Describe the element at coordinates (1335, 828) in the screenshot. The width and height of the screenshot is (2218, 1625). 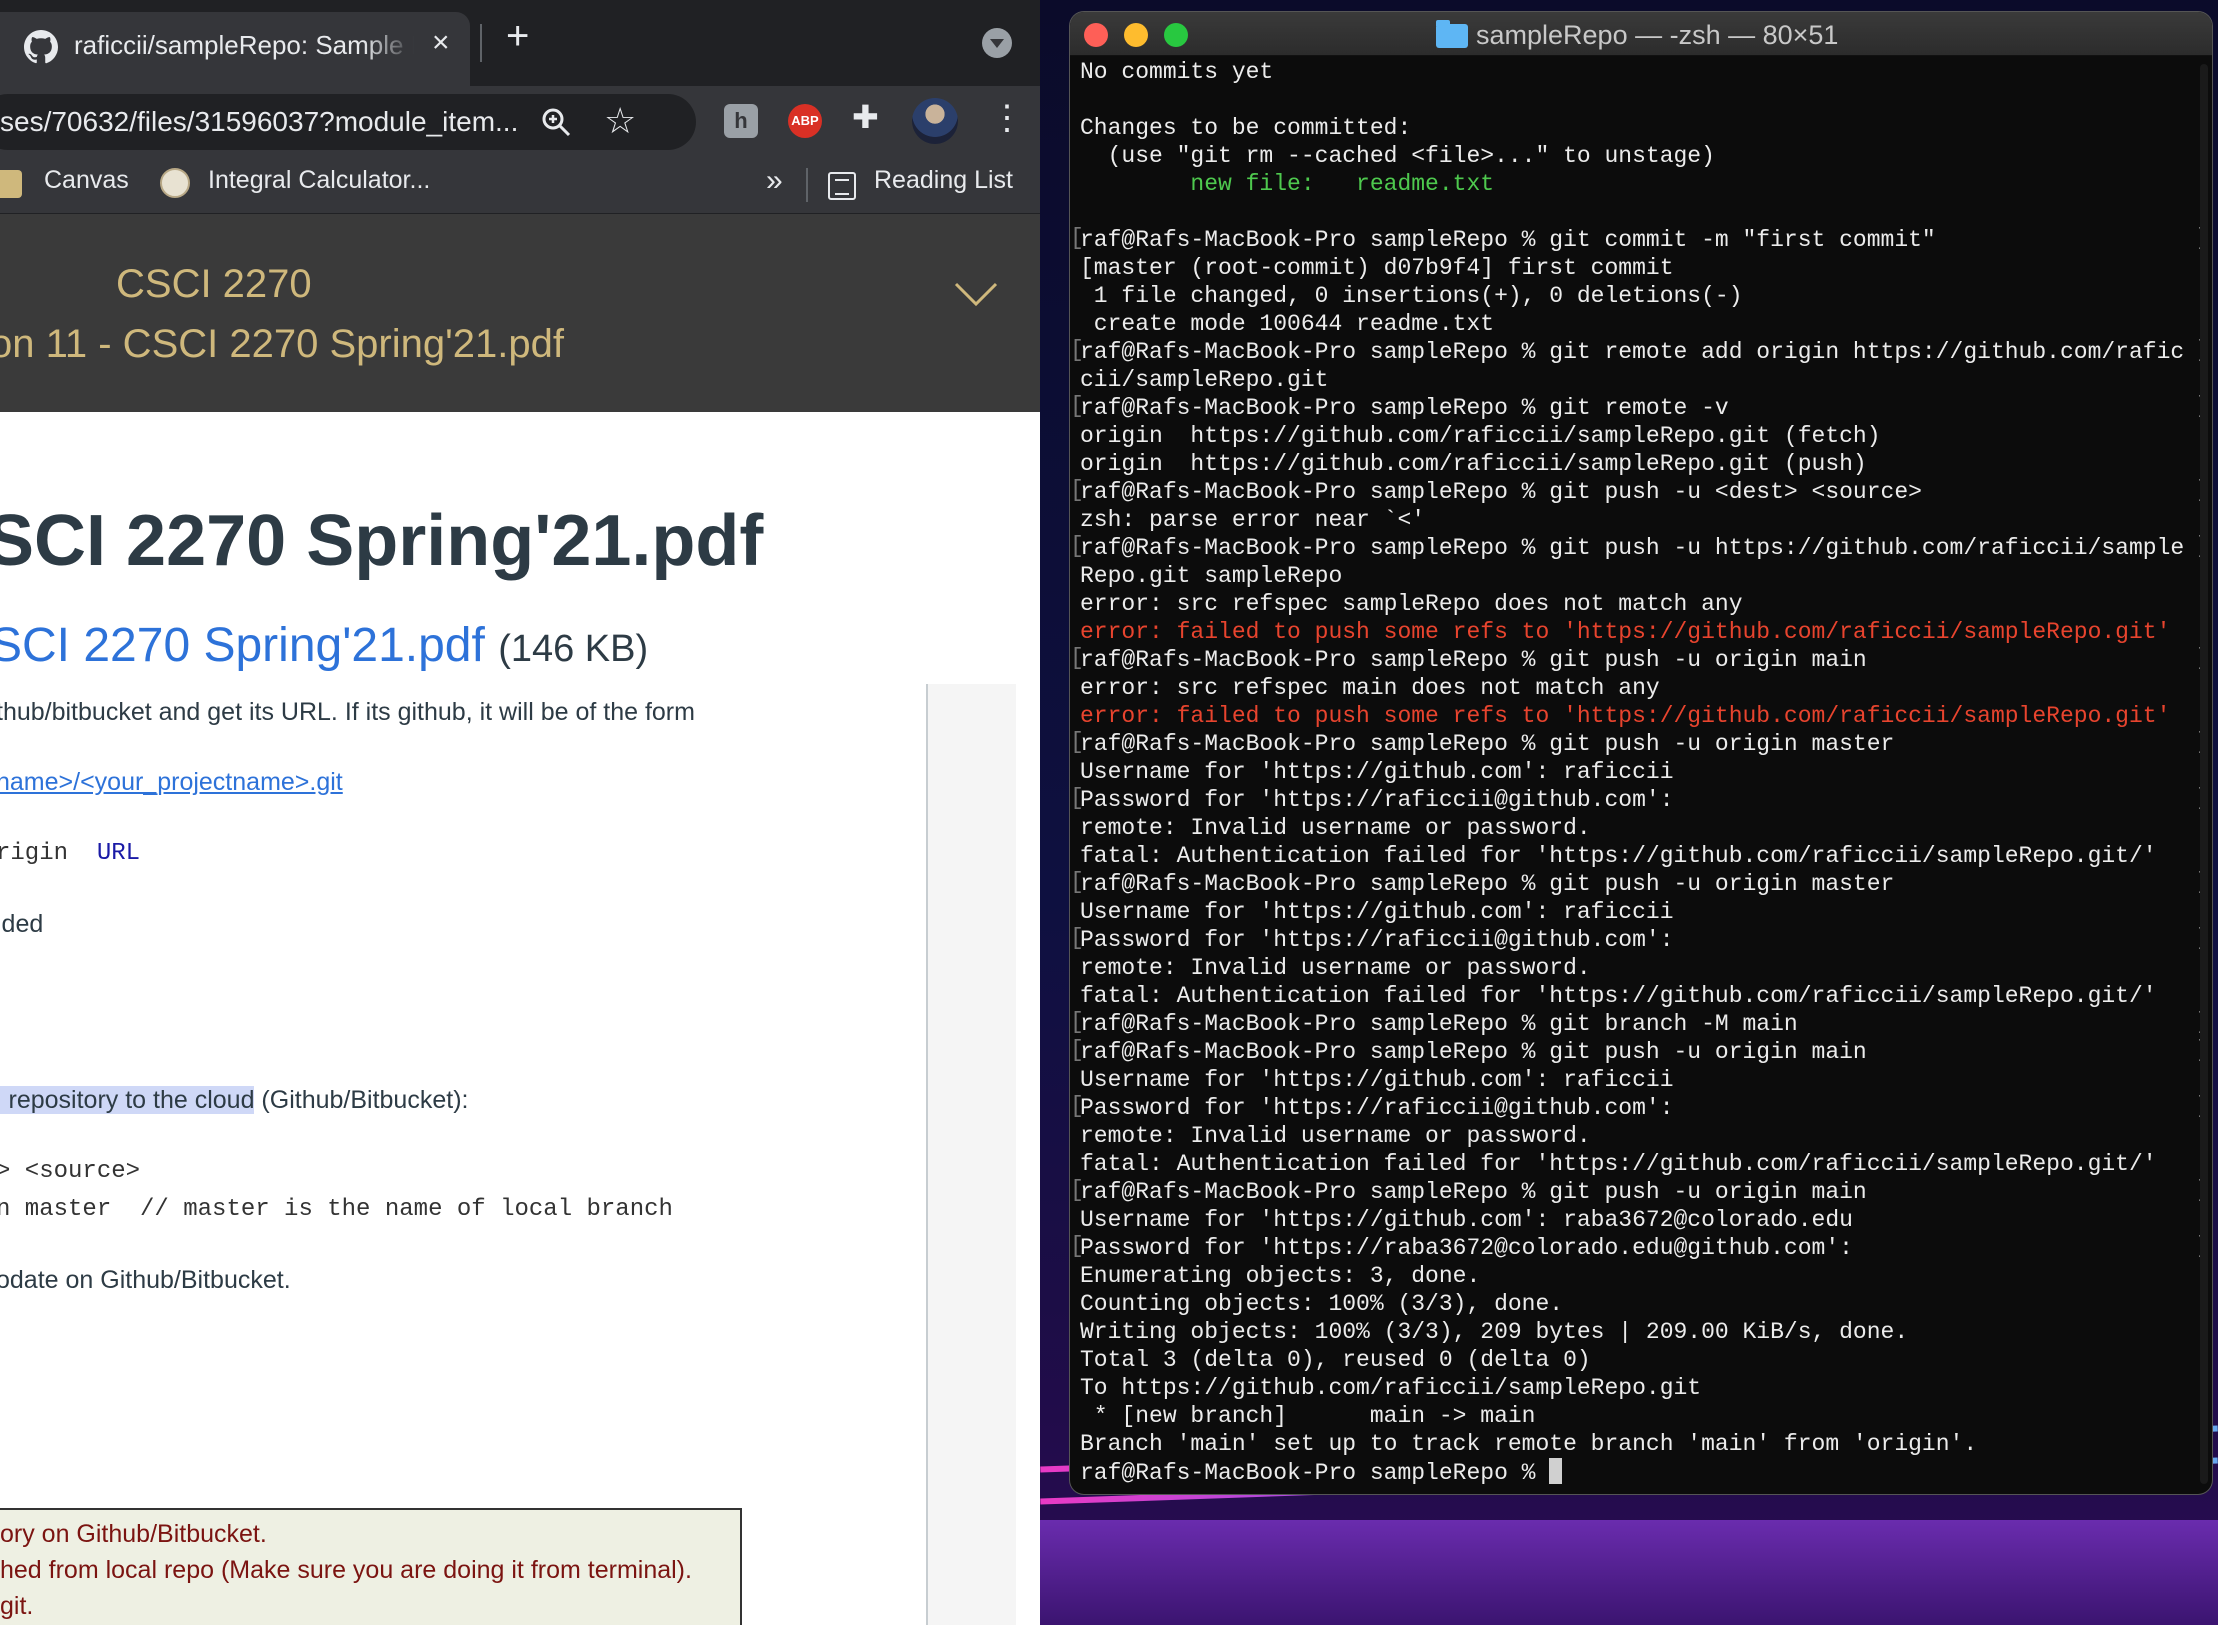
I see `terminal-line: remote: Invalid username or password.` at that location.